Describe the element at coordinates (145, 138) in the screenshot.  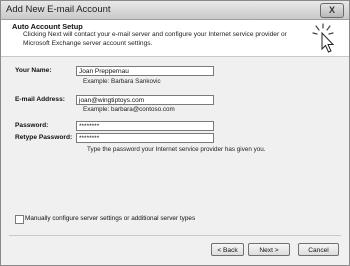
I see `retype-password-input: ********` at that location.